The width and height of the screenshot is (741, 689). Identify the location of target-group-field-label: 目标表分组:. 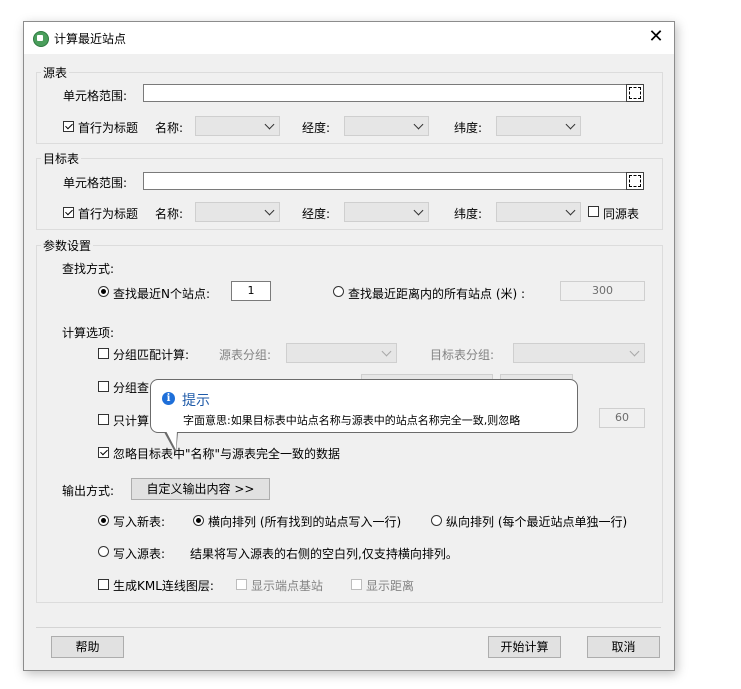
(462, 355).